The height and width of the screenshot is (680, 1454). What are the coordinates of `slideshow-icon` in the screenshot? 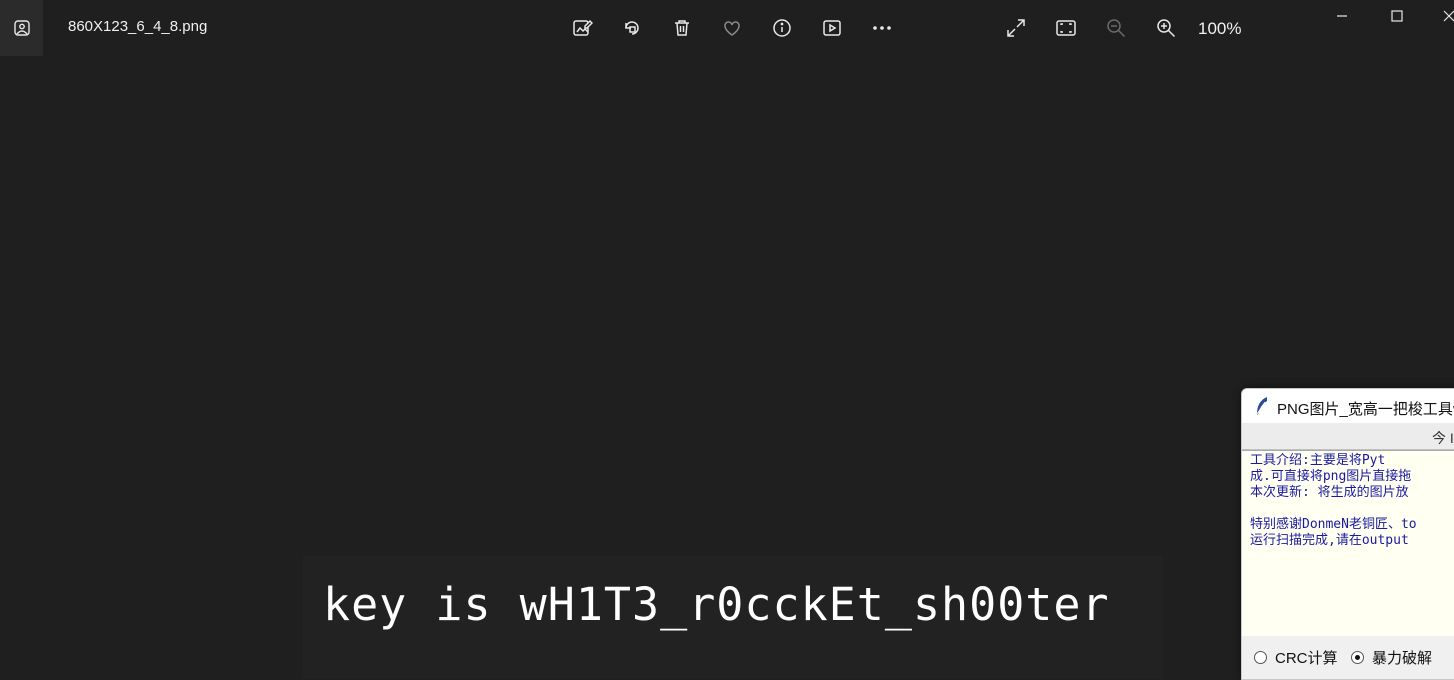 It's located at (832, 28).